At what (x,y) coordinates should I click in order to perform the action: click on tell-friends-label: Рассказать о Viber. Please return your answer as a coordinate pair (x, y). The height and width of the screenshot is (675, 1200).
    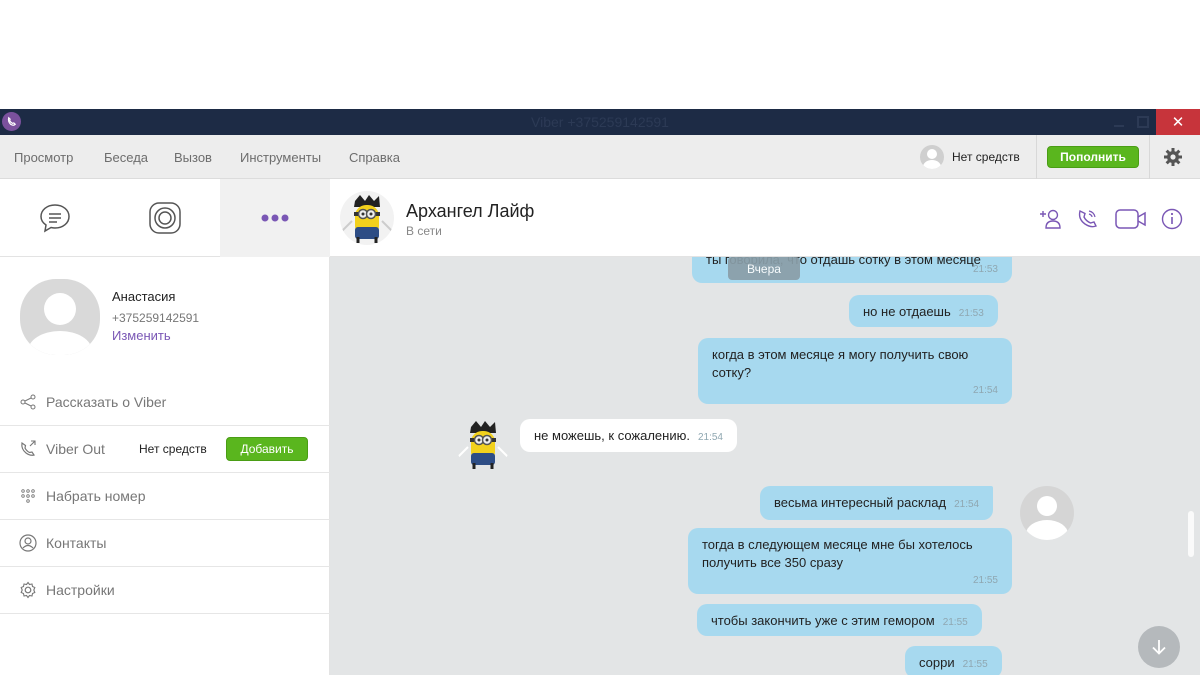
    Looking at the image, I should click on (106, 402).